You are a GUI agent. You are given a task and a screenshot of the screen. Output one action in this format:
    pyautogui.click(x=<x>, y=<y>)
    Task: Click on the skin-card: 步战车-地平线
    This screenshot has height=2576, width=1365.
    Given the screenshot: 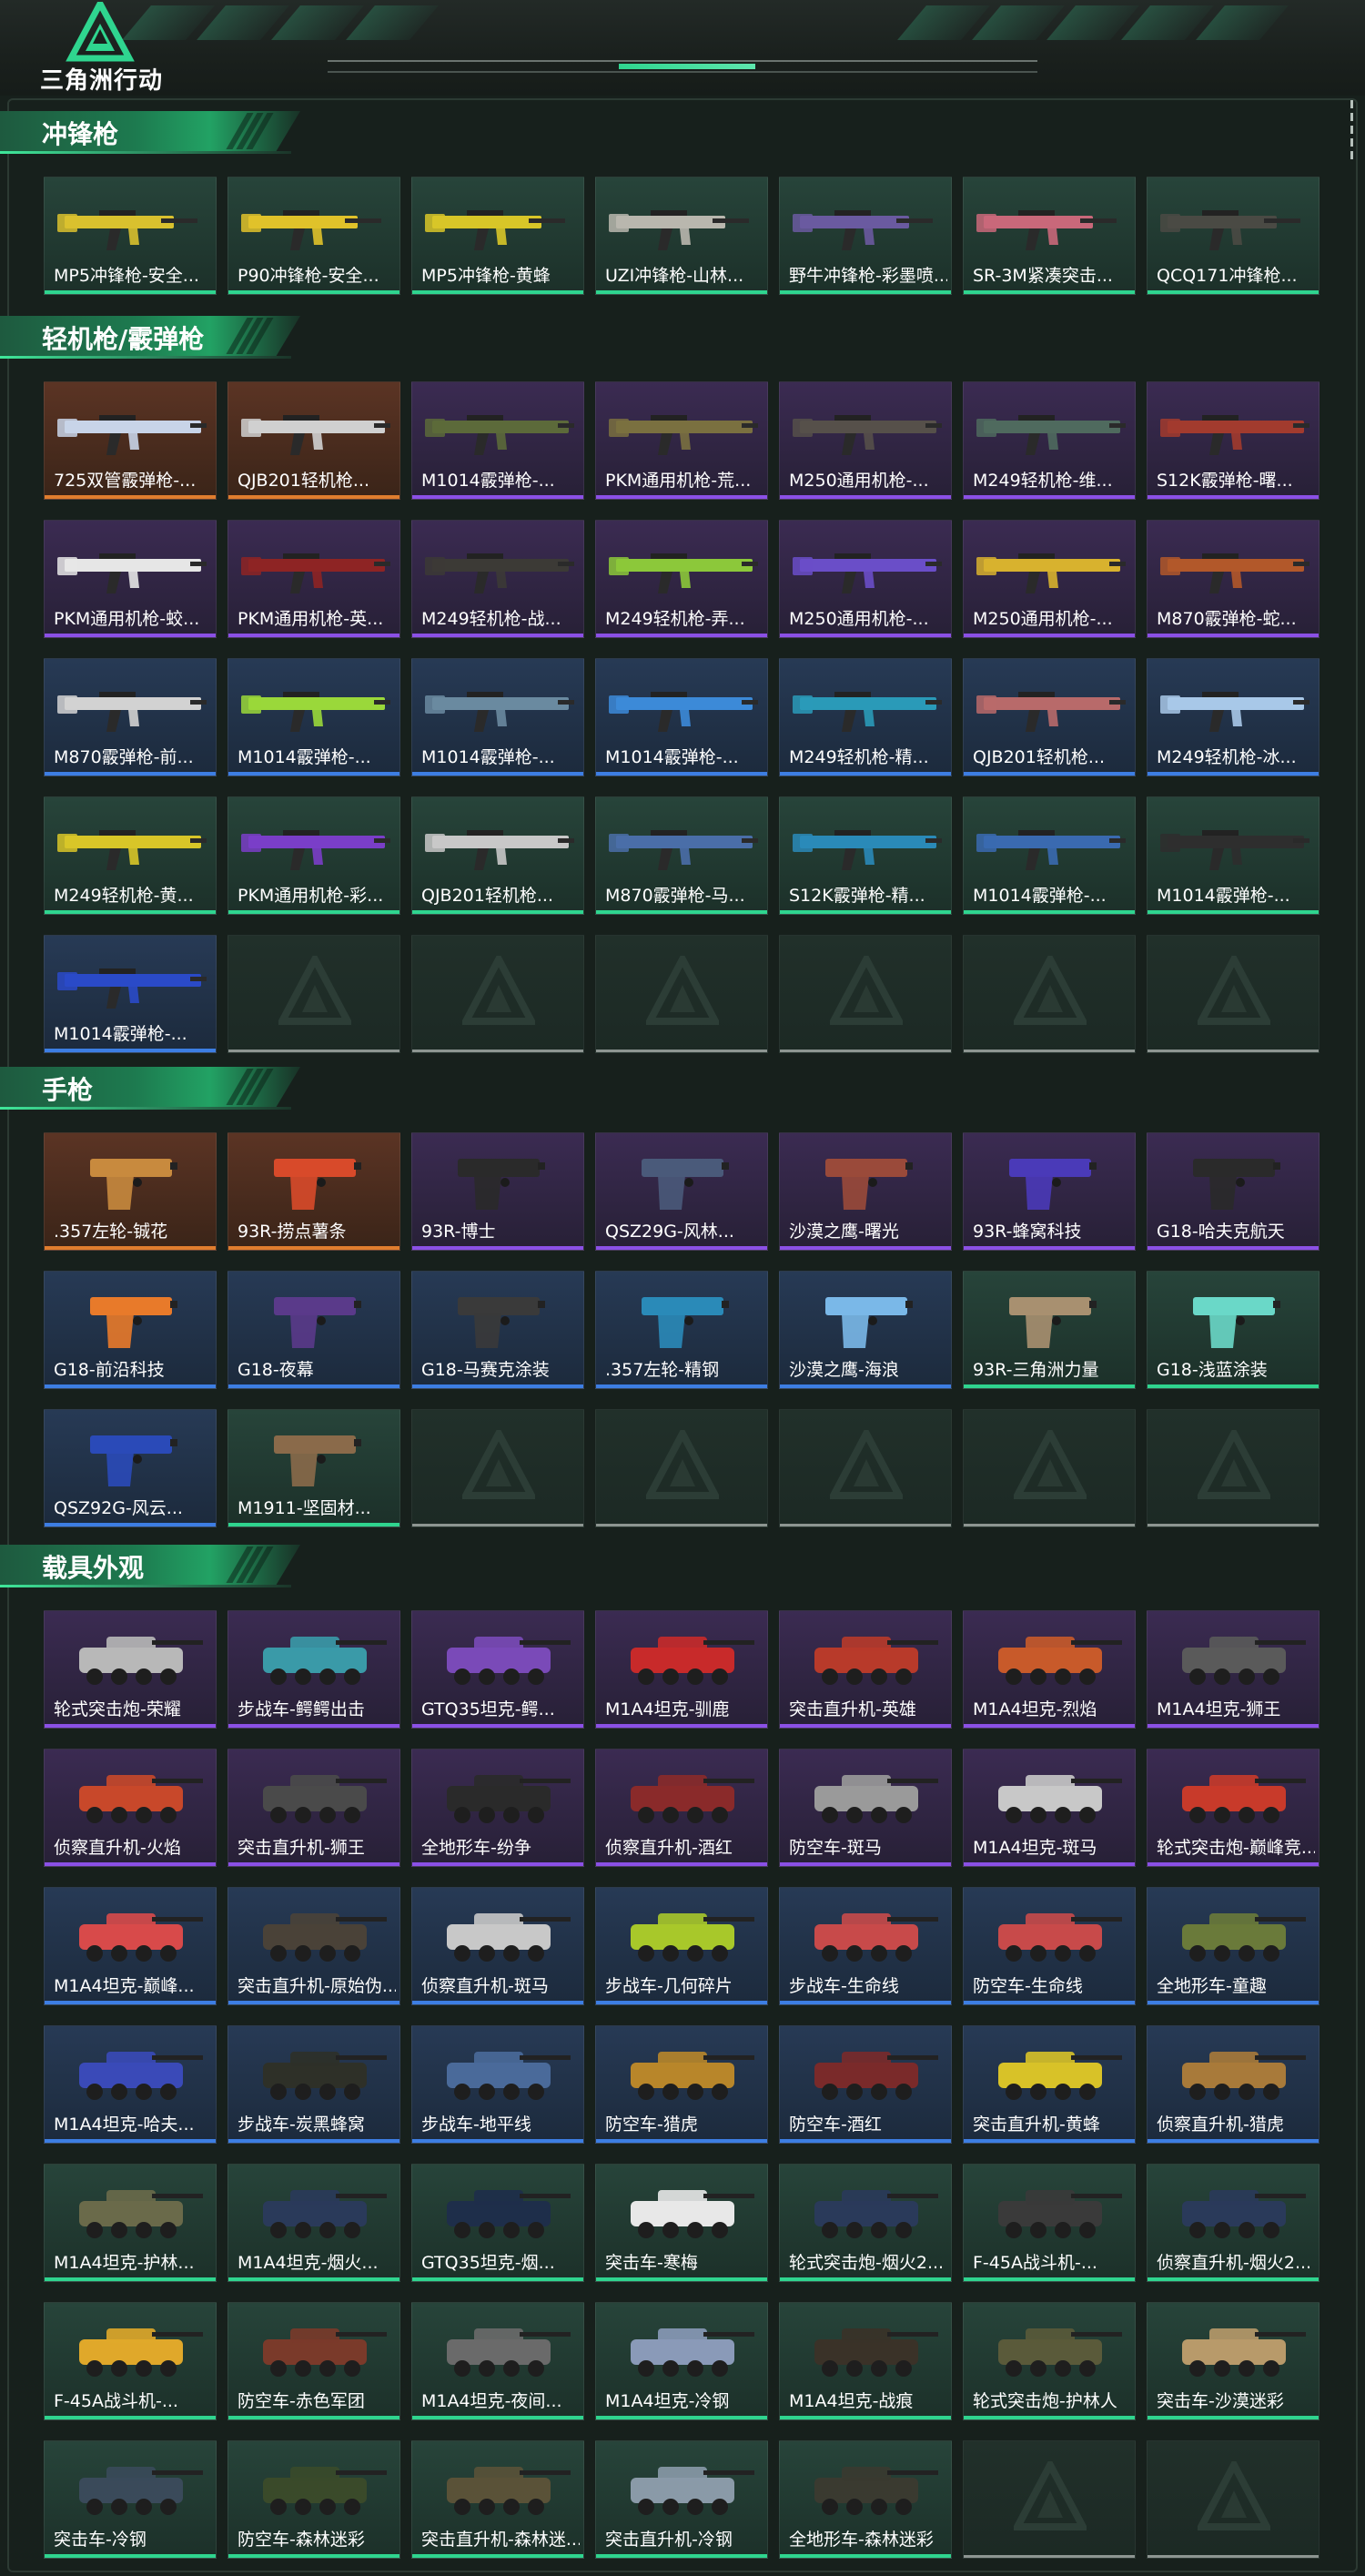 What is the action you would take?
    pyautogui.click(x=497, y=2084)
    